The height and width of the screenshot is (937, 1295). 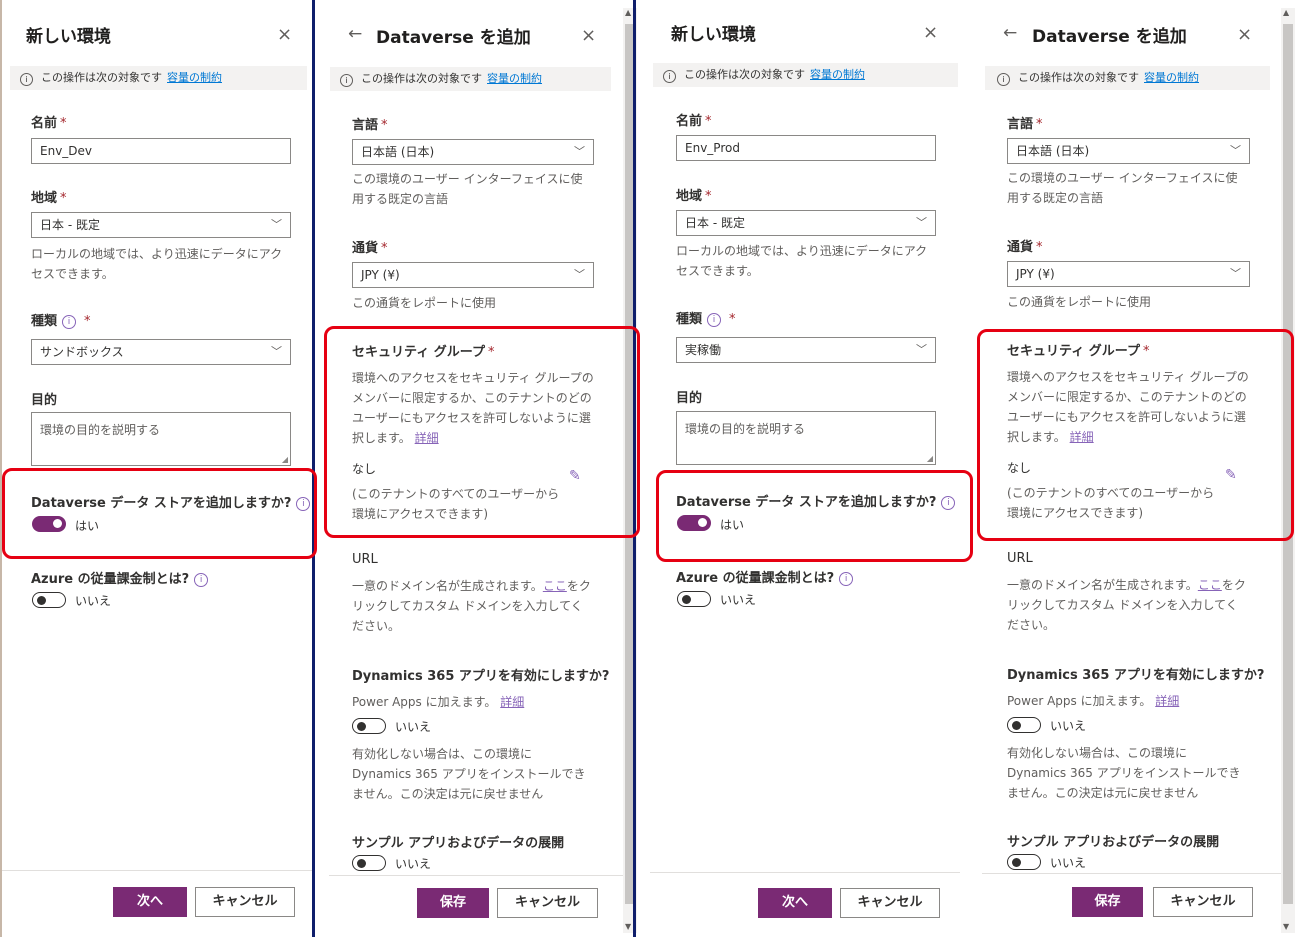 What do you see at coordinates (1079, 302) in the screenshot?
I see `currency-help: この通貨をレポートに使用` at bounding box center [1079, 302].